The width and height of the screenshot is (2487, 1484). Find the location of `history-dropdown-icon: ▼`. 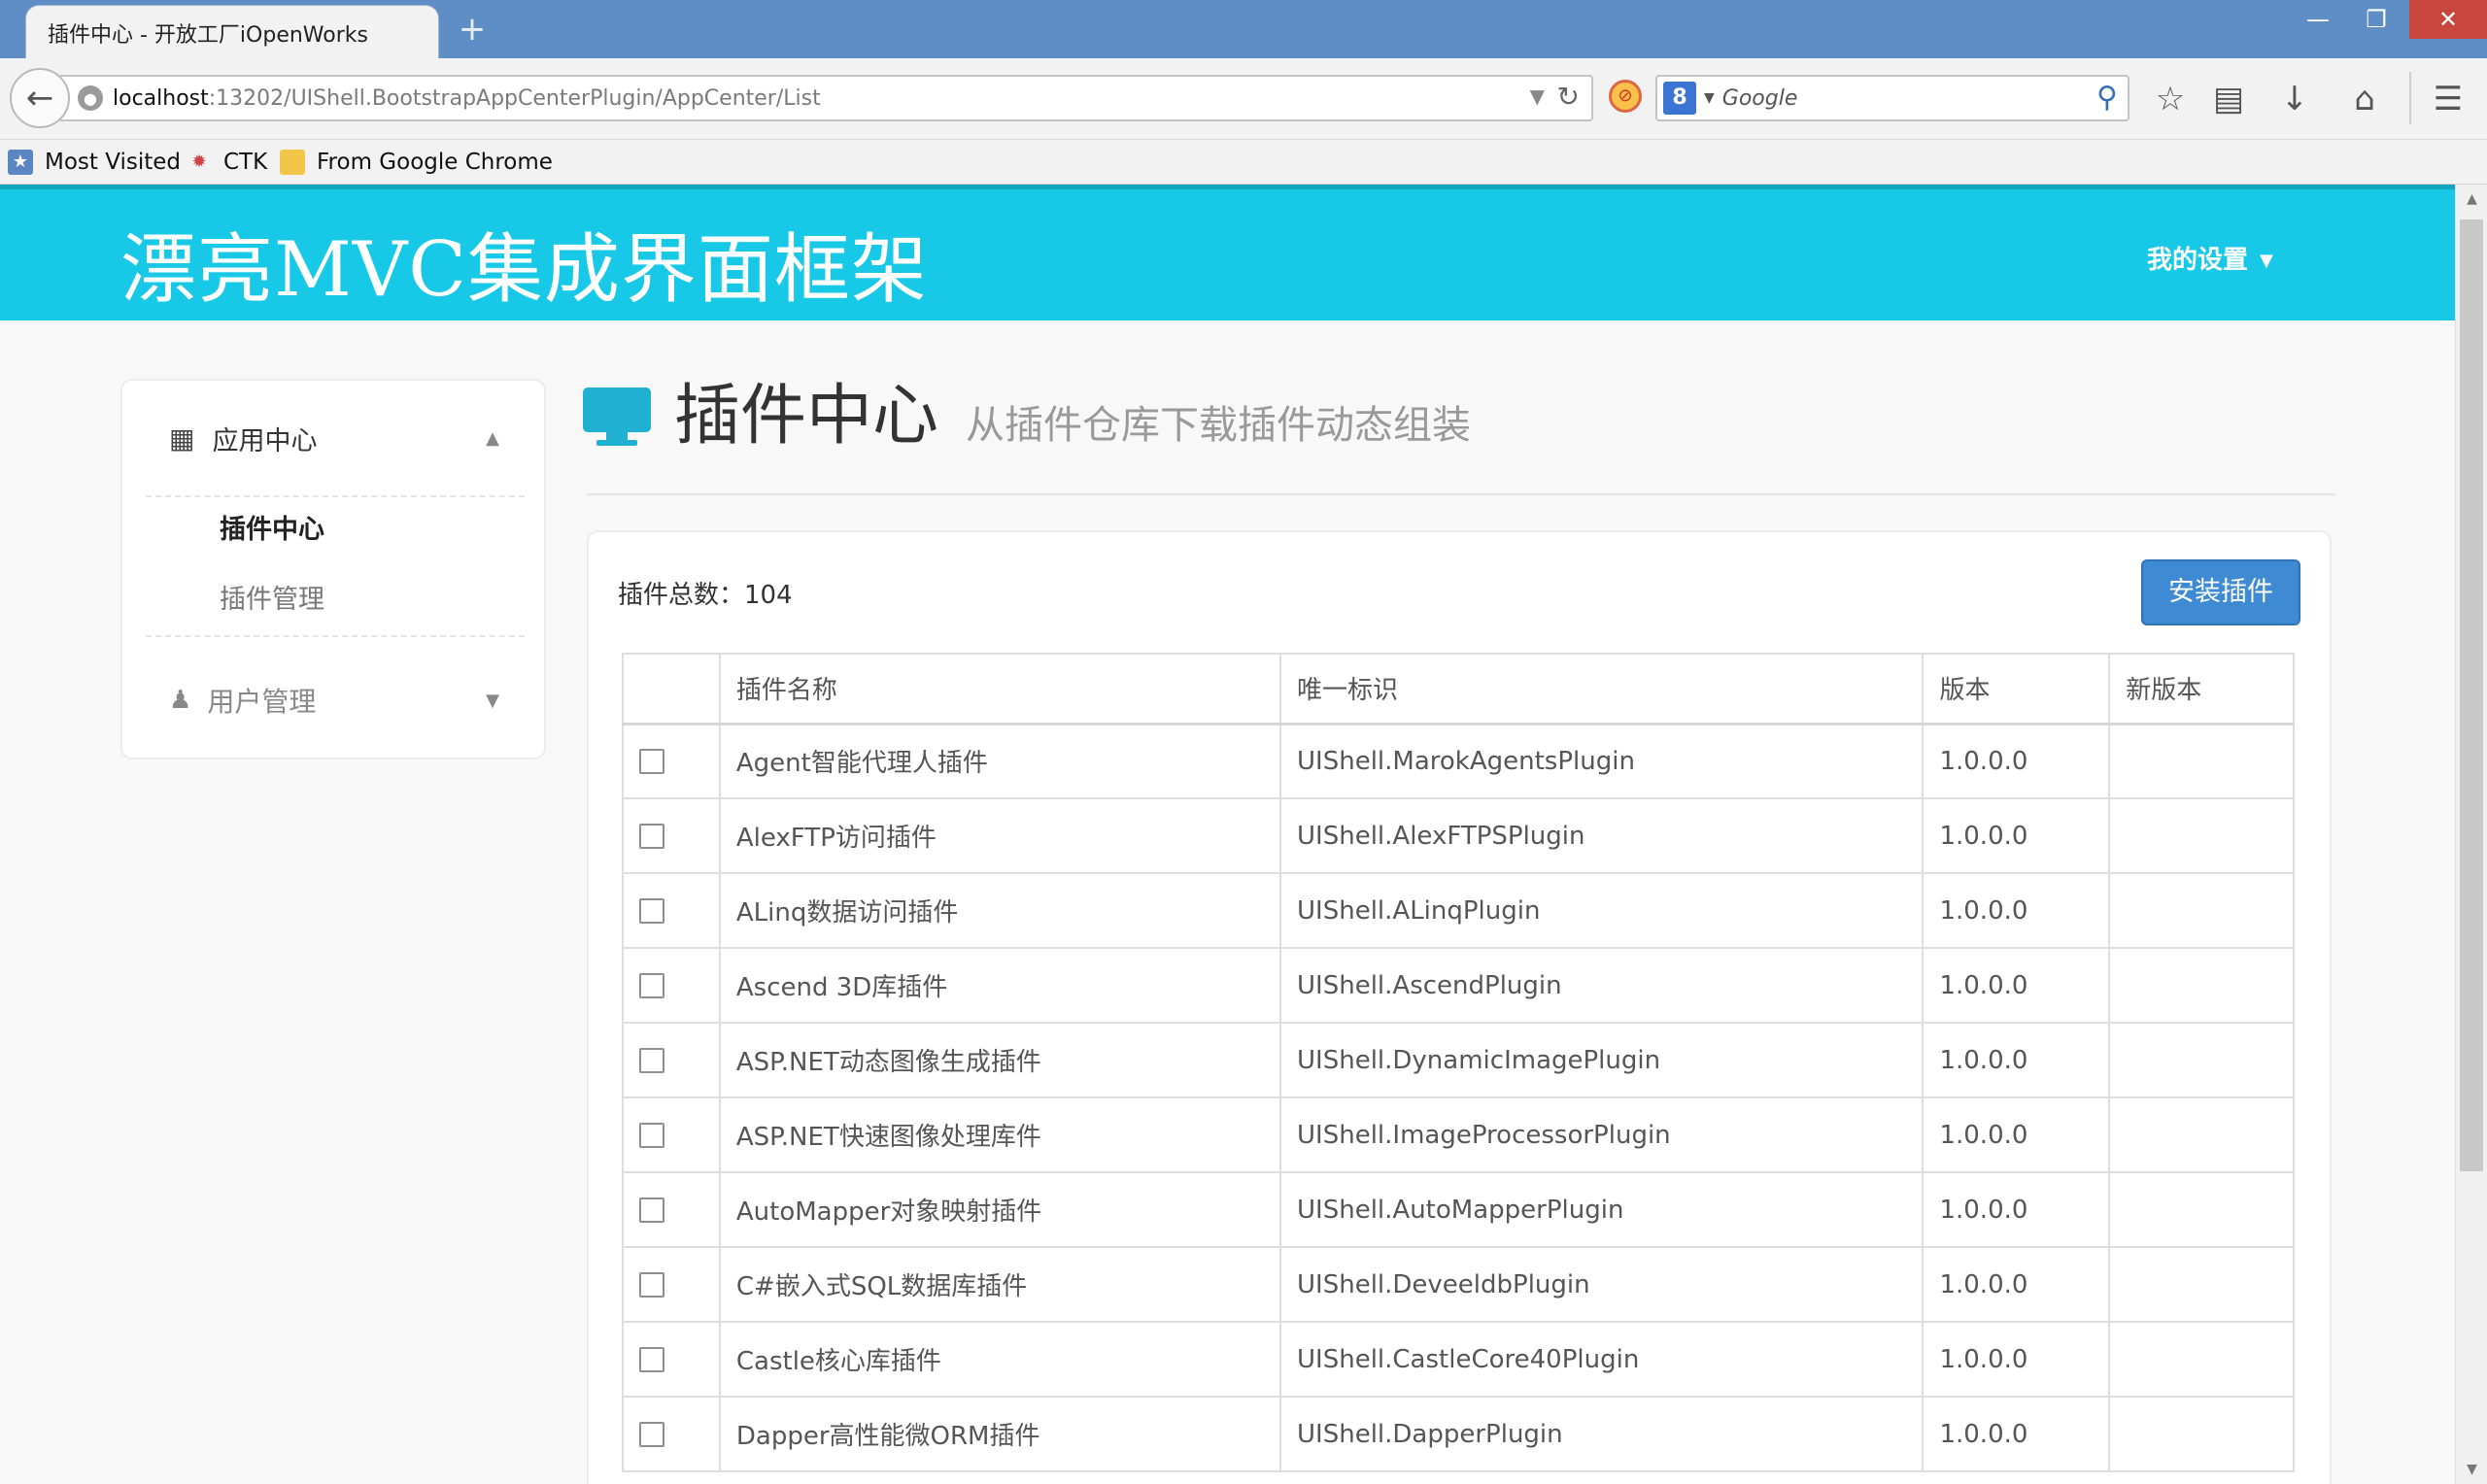

history-dropdown-icon: ▼ is located at coordinates (1537, 96).